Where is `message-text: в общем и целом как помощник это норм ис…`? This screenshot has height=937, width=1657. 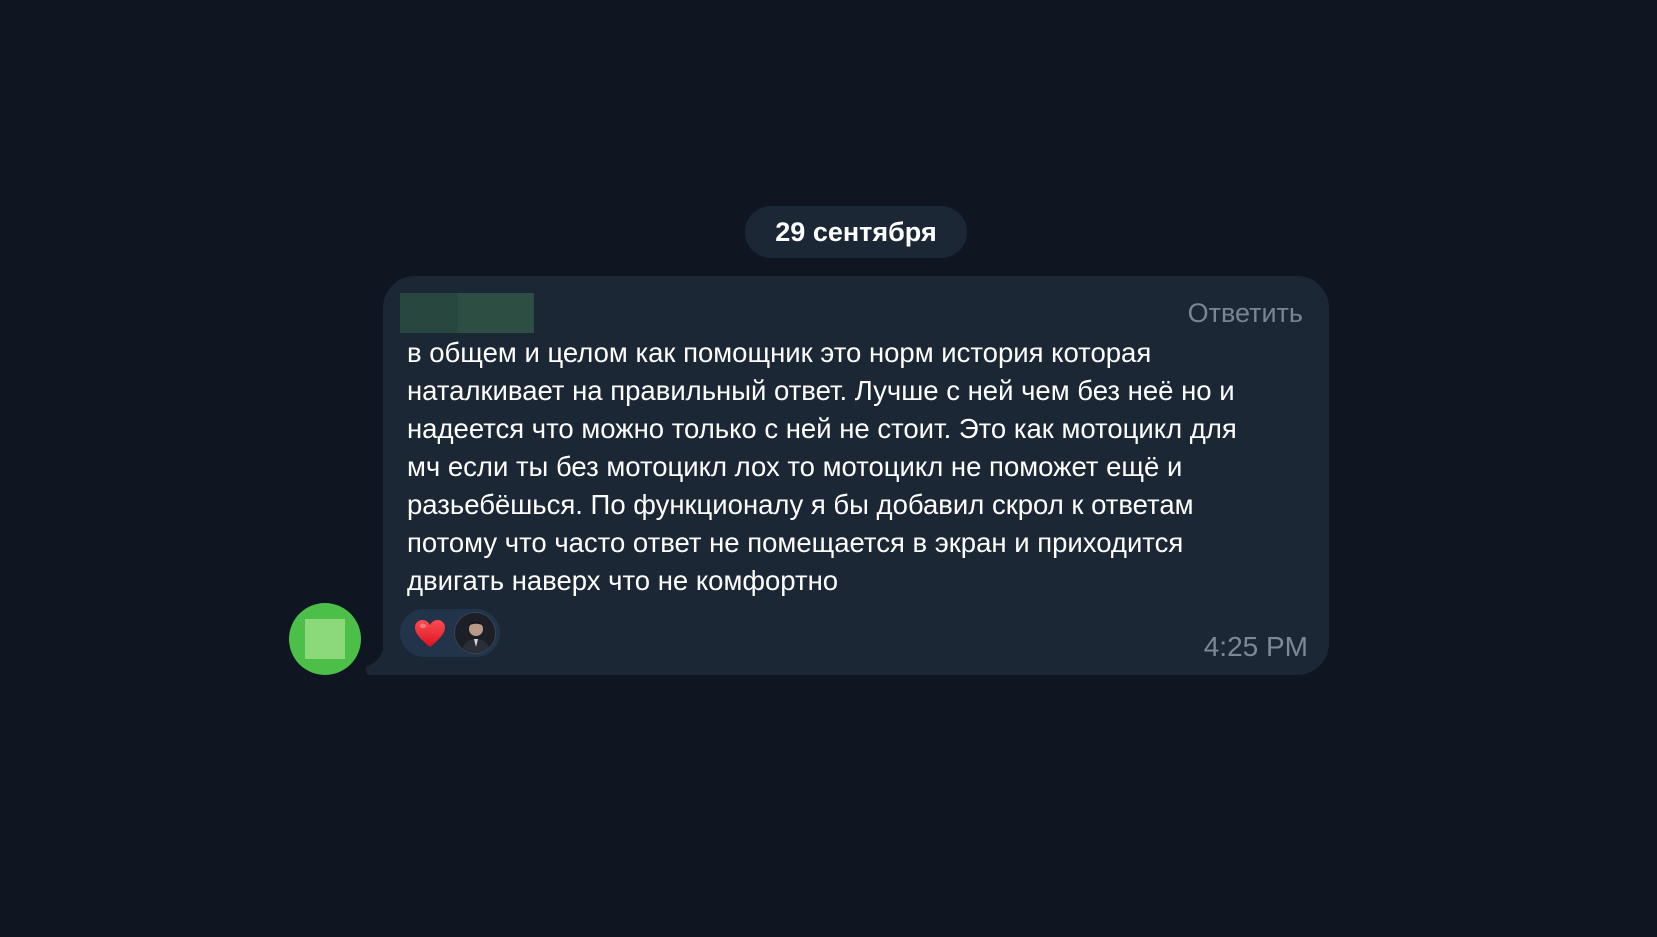
message-text: в общем и целом как помощник это норм ис… is located at coordinates (822, 466).